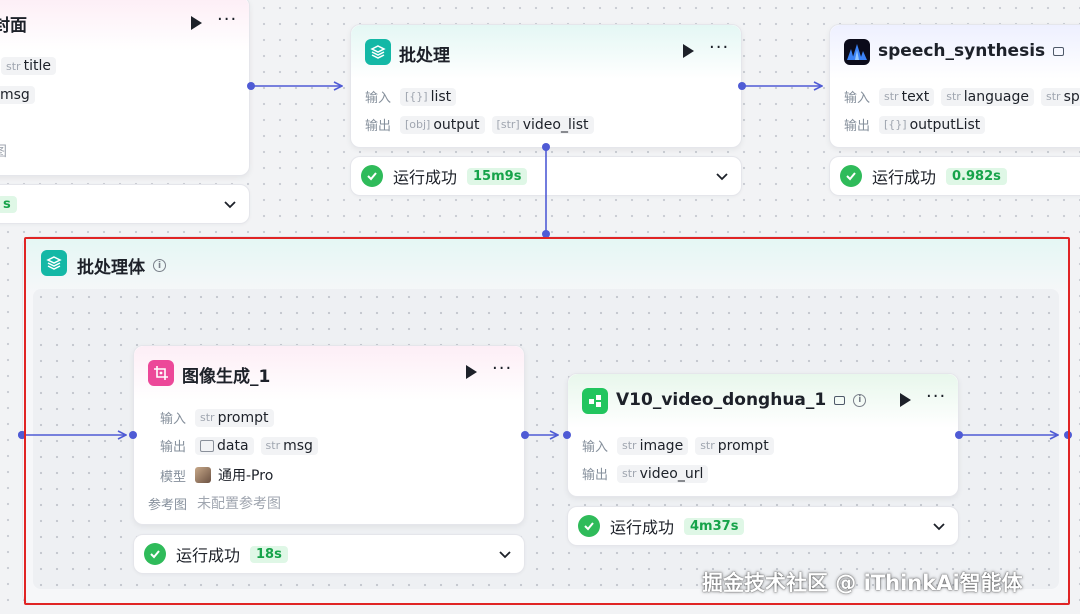 The height and width of the screenshot is (614, 1080). I want to click on speech-node-status: 运行成功 0.982s, so click(954, 176).